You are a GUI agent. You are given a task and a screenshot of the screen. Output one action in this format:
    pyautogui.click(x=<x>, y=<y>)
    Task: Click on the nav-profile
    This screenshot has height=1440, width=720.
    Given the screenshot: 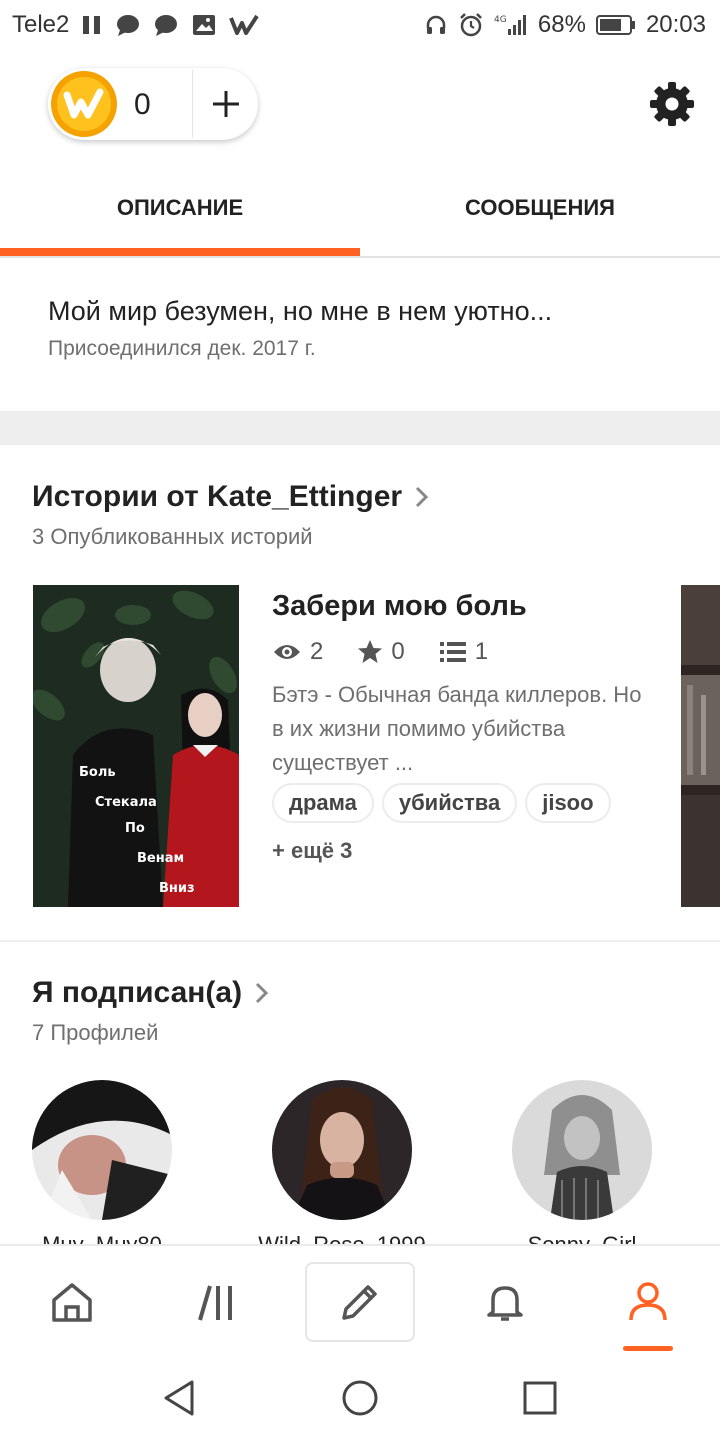 What is the action you would take?
    pyautogui.click(x=648, y=1302)
    